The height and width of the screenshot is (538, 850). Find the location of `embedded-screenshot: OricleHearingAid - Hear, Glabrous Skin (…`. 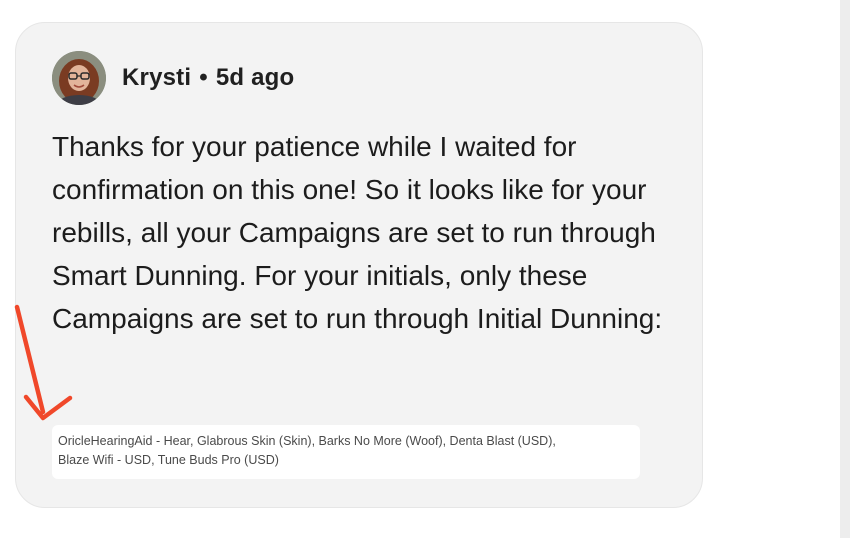

embedded-screenshot: OricleHearingAid - Hear, Glabrous Skin (… is located at coordinates (346, 452).